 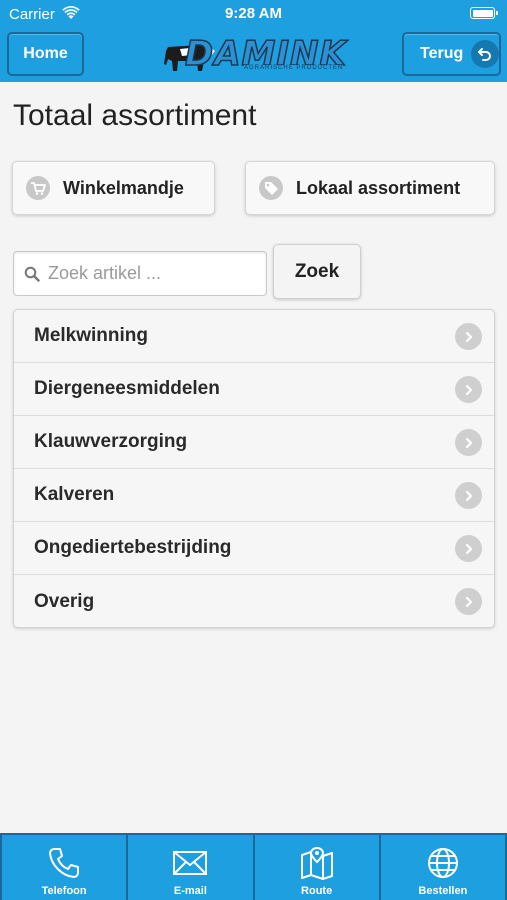 What do you see at coordinates (271, 188) in the screenshot?
I see `tag-icon` at bounding box center [271, 188].